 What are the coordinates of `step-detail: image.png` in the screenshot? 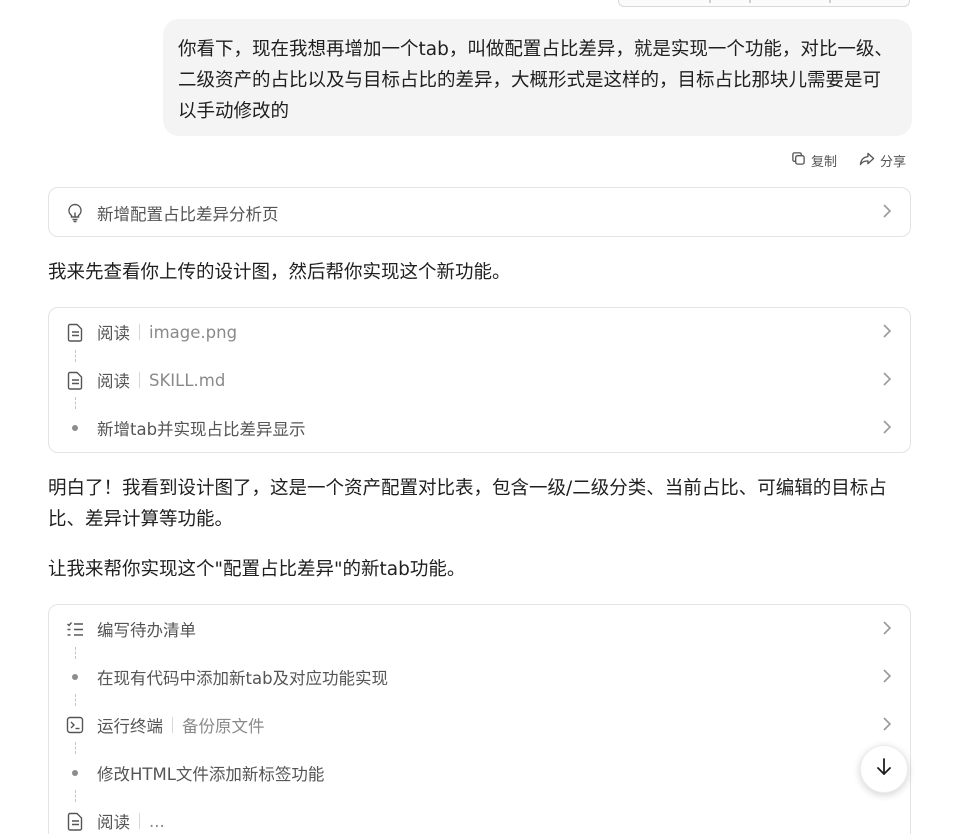 It's located at (193, 332).